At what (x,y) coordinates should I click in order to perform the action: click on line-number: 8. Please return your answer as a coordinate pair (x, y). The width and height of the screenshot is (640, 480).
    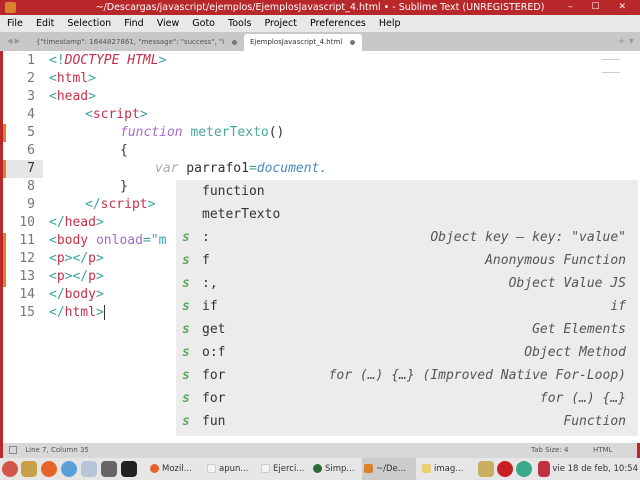
    Looking at the image, I should click on (31, 186).